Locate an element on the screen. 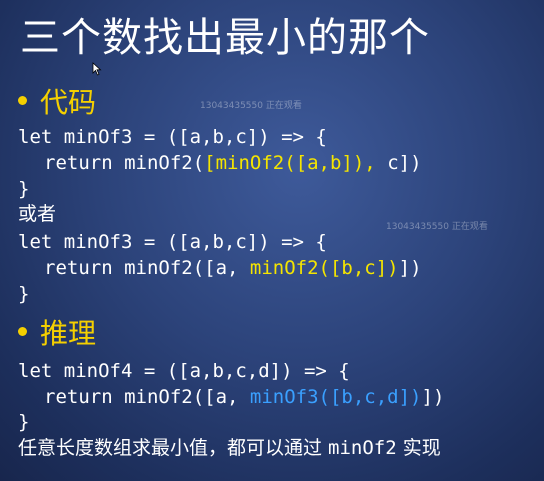 This screenshot has height=481, width=544. code-line: return minOf2([a, minOf2([b,c])]) is located at coordinates (233, 268).